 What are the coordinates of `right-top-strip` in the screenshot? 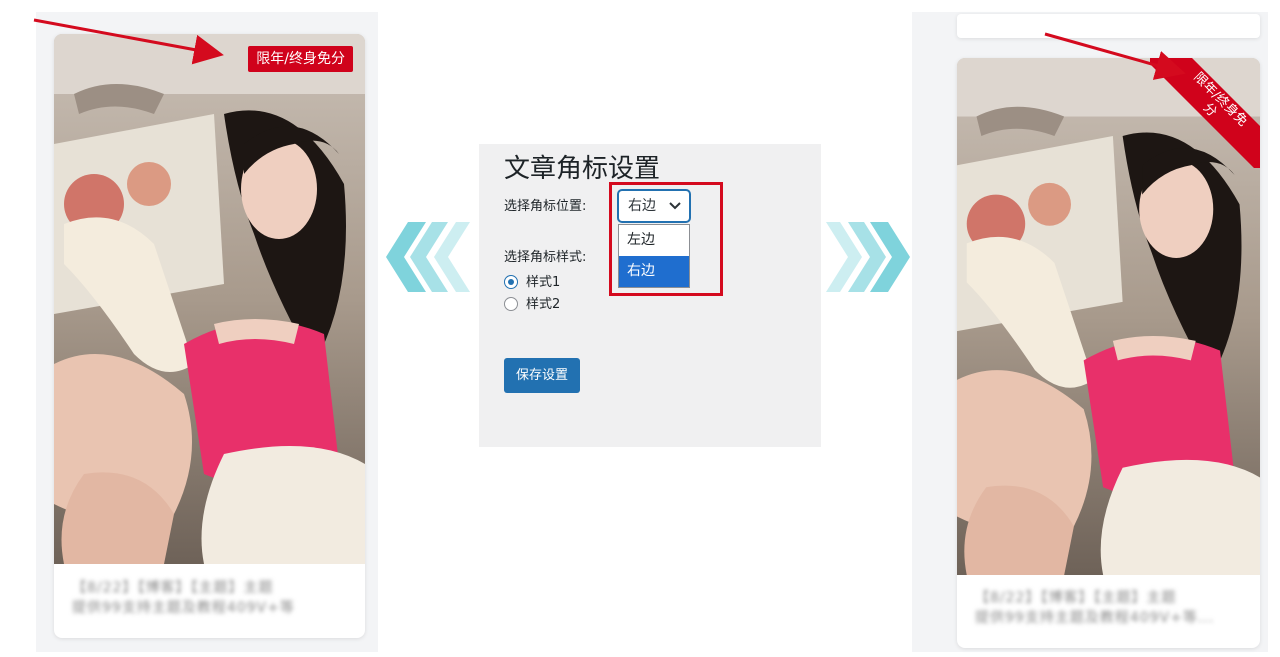 It's located at (1108, 26).